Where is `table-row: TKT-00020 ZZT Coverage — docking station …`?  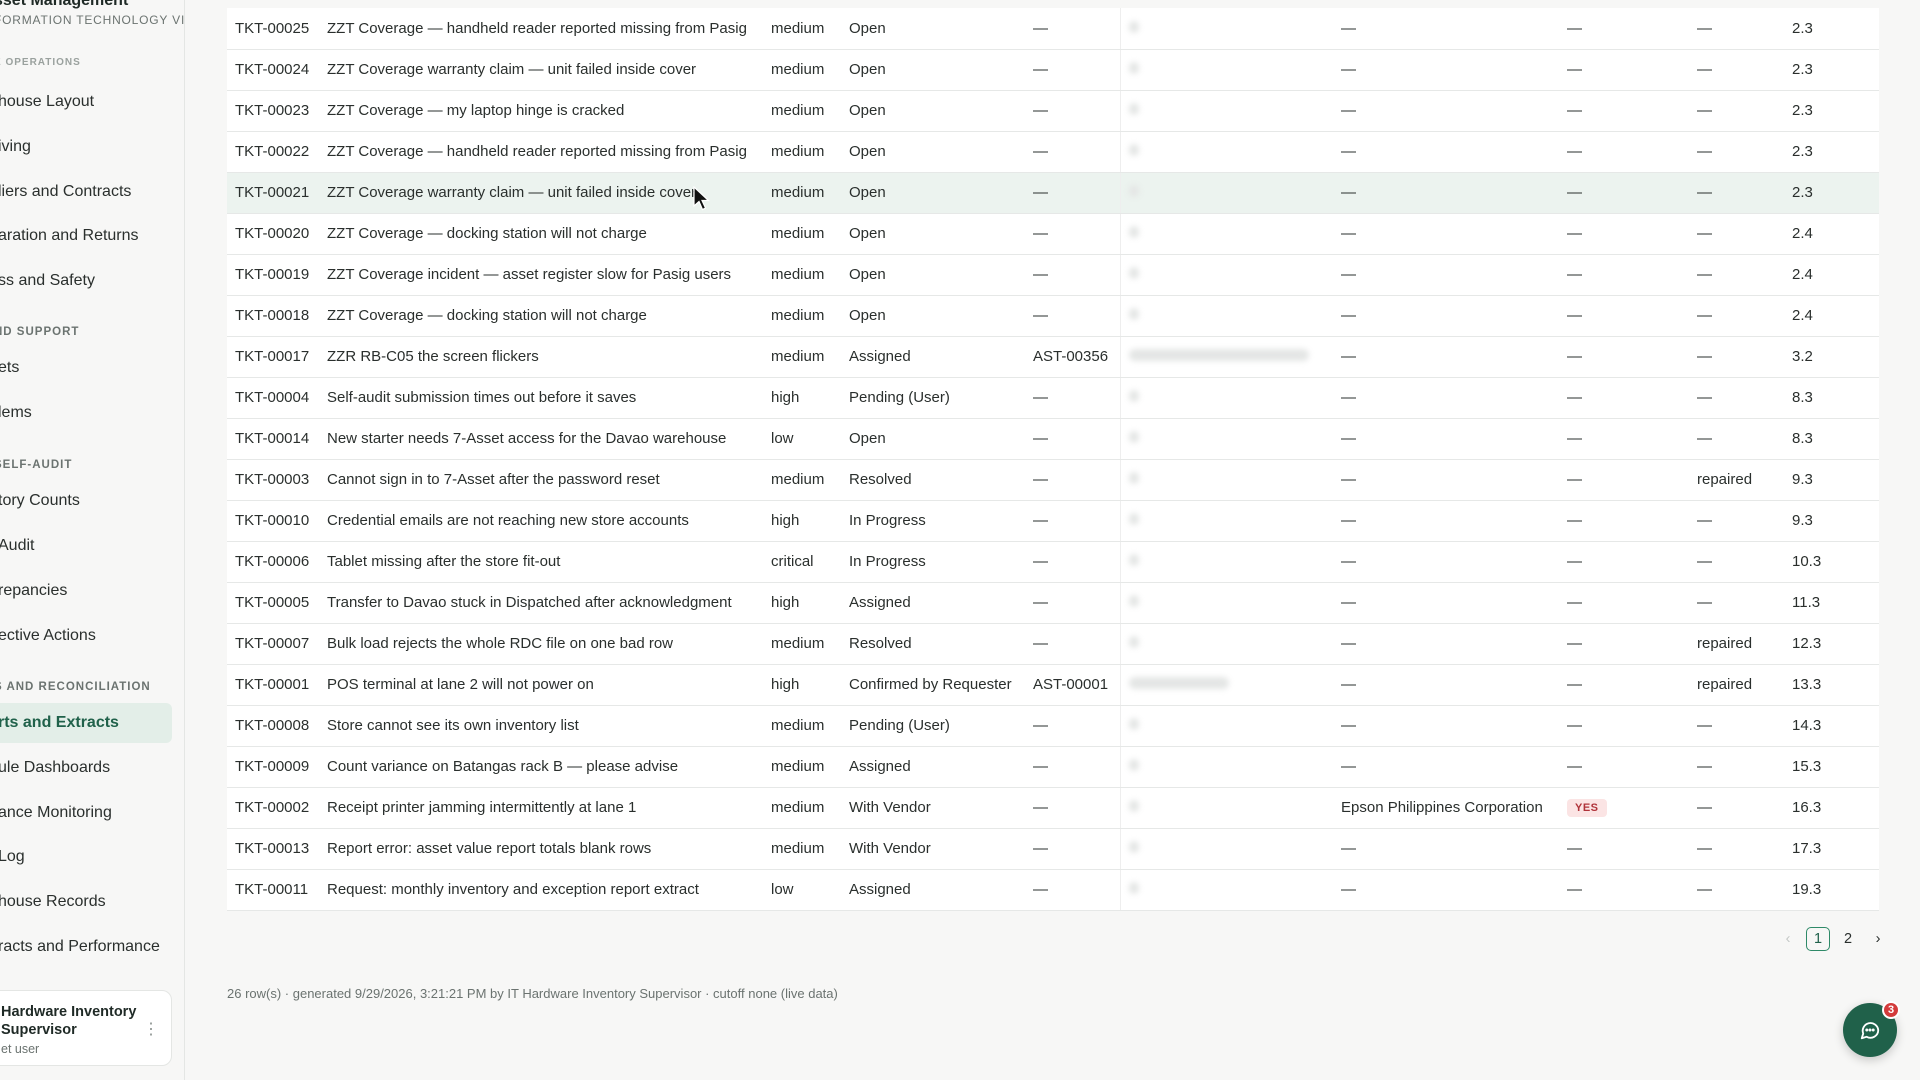 table-row: TKT-00020 ZZT Coverage — docking station … is located at coordinates (1053, 234).